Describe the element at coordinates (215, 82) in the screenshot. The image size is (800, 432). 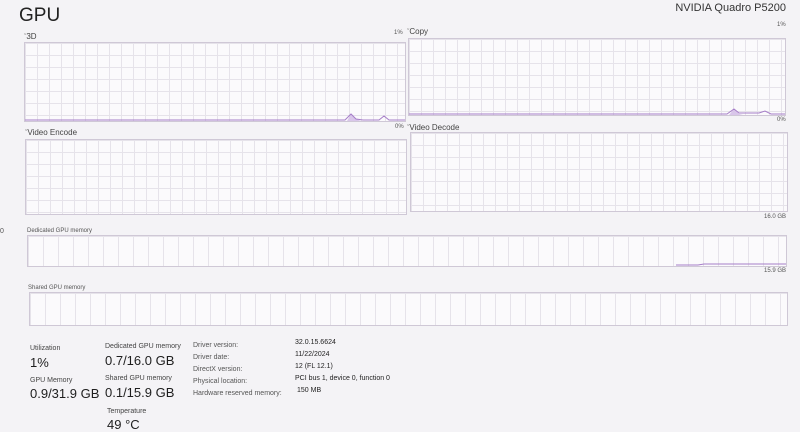
I see `engine-3d-graph` at that location.